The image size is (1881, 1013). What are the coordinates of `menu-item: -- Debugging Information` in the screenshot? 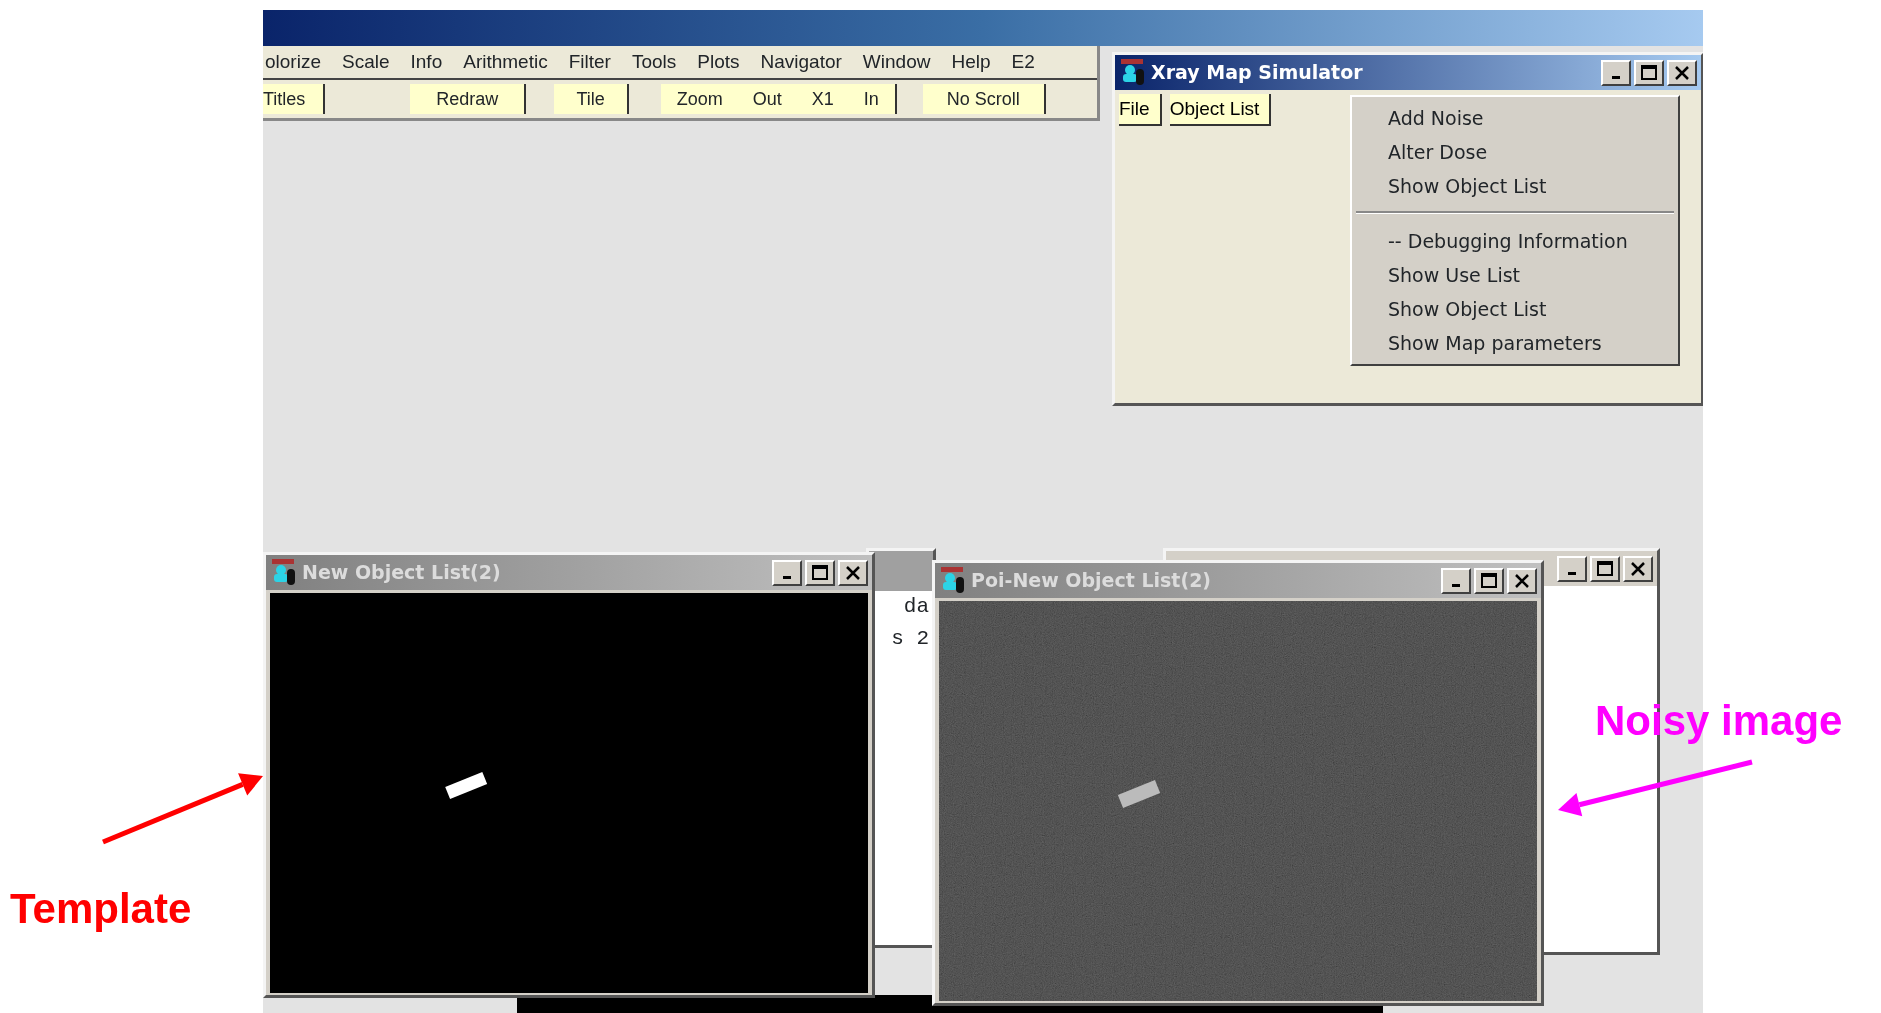 It's located at (1515, 241).